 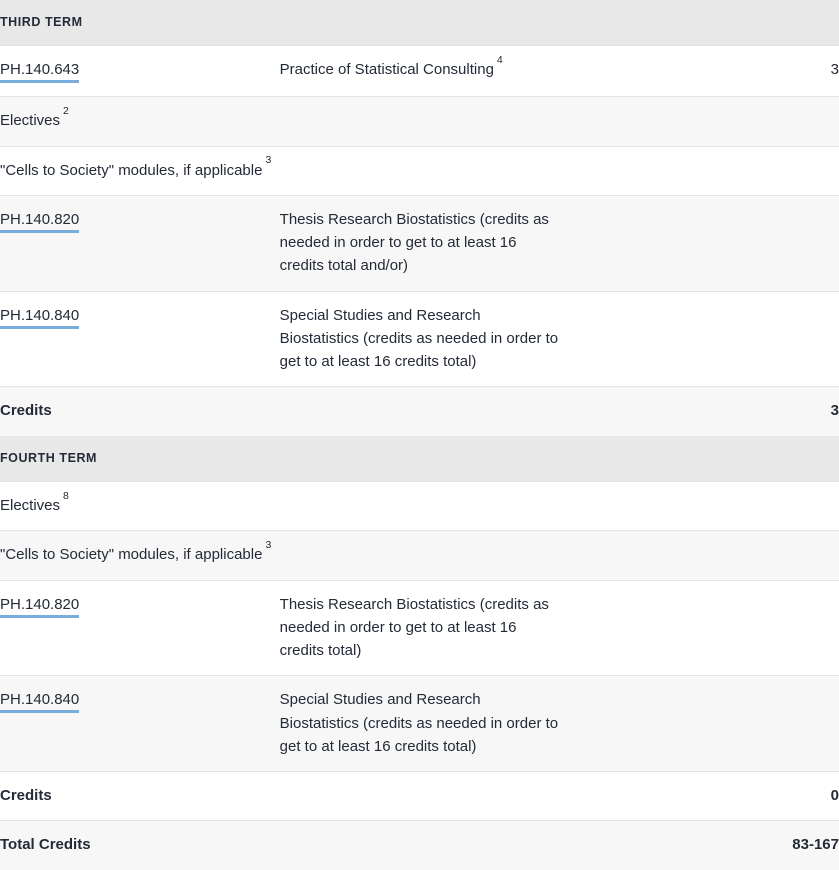 I want to click on term-header-row: FOURTH TERM, so click(x=419, y=458).